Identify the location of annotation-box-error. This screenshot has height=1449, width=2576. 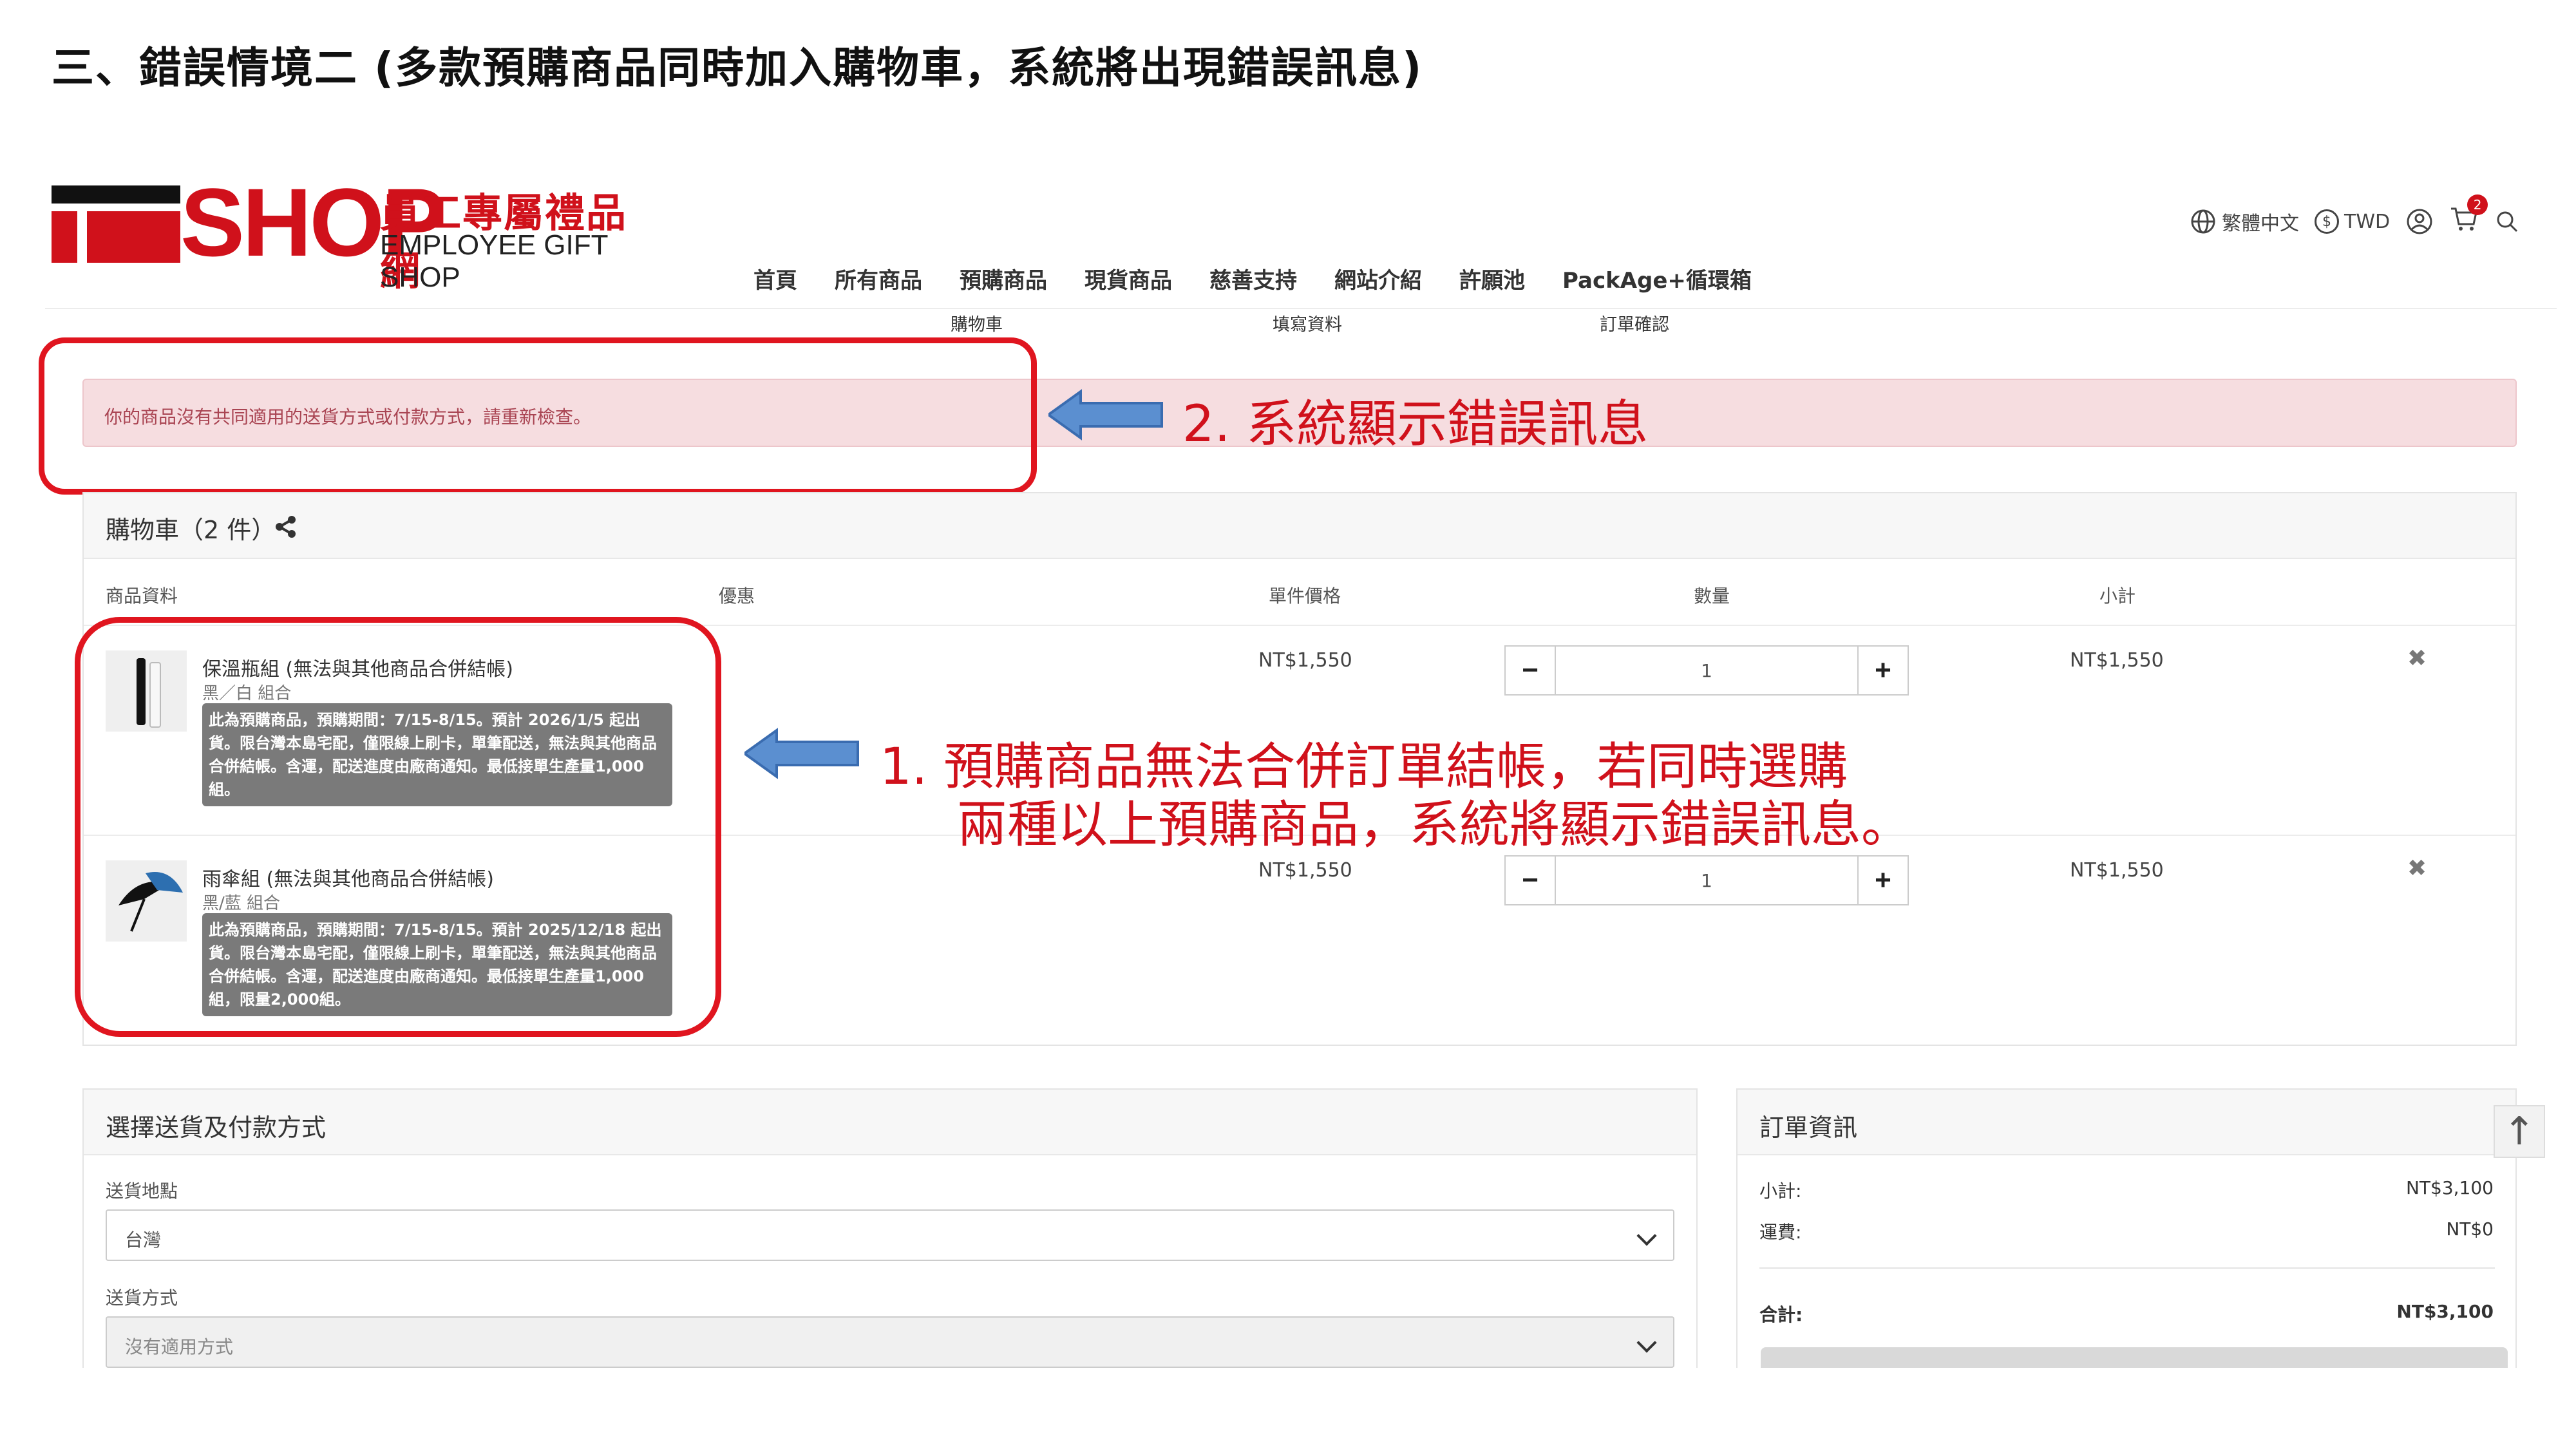
(538, 416).